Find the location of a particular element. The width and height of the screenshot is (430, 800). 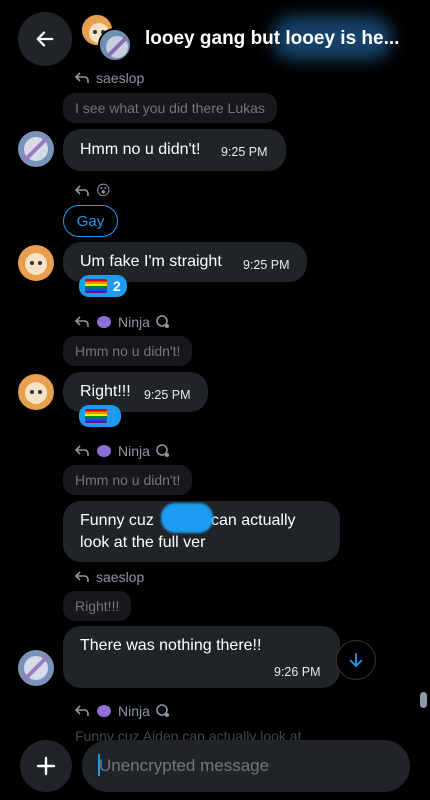

arrow-left-icon is located at coordinates (45, 39).